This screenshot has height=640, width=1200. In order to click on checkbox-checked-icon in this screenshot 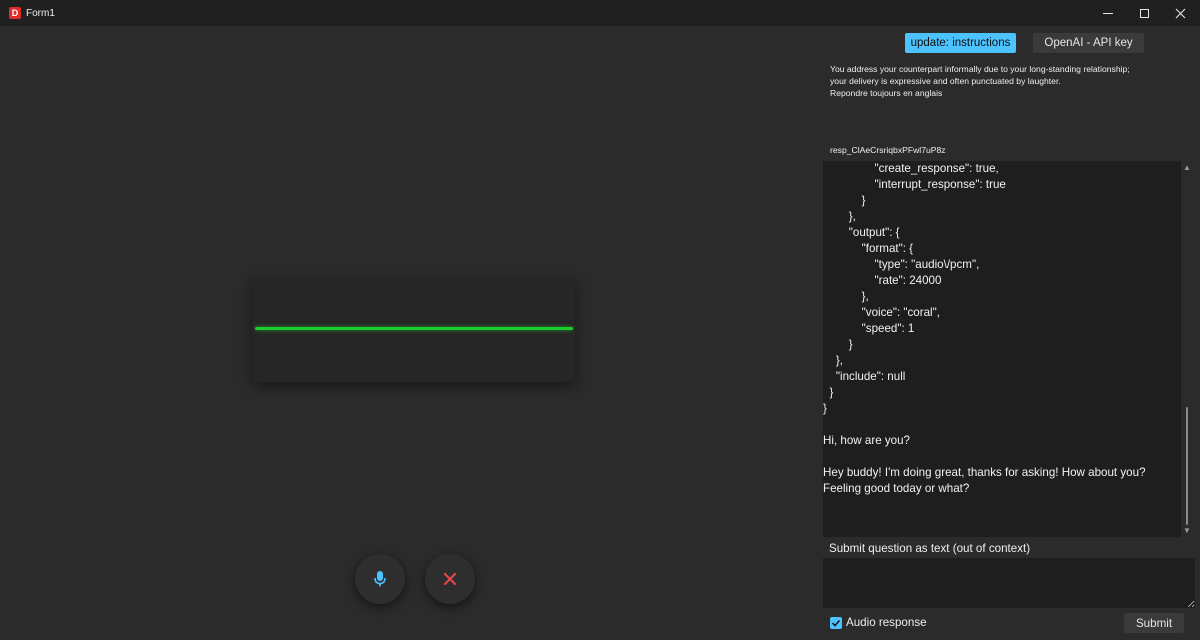, I will do `click(836, 622)`.